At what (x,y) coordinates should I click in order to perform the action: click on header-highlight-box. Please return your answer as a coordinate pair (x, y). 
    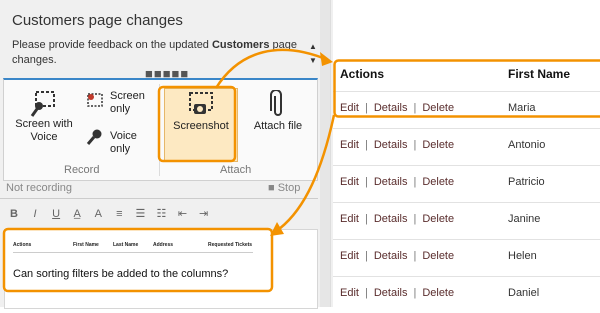
    Looking at the image, I should click on (467, 89).